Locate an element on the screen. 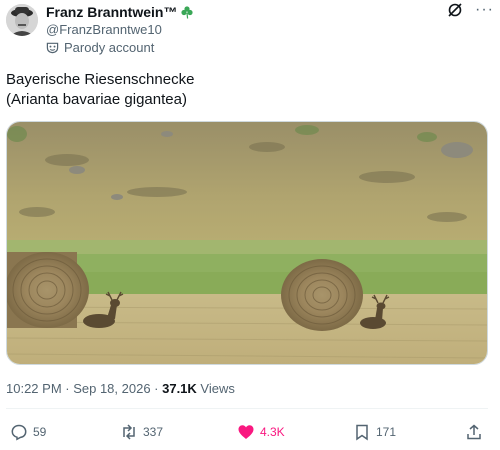 The image size is (500, 450). reply-button: 59 is located at coordinates (28, 432).